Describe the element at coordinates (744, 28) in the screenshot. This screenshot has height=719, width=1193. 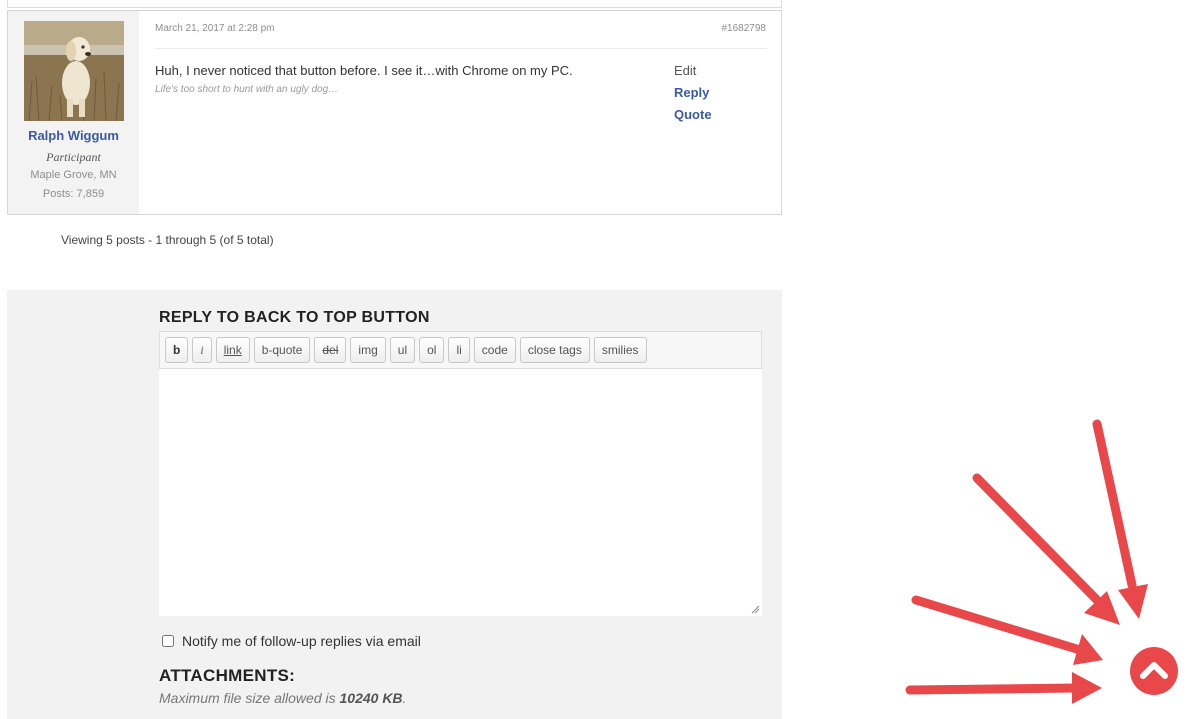
I see `post-permalink: #1682798` at that location.